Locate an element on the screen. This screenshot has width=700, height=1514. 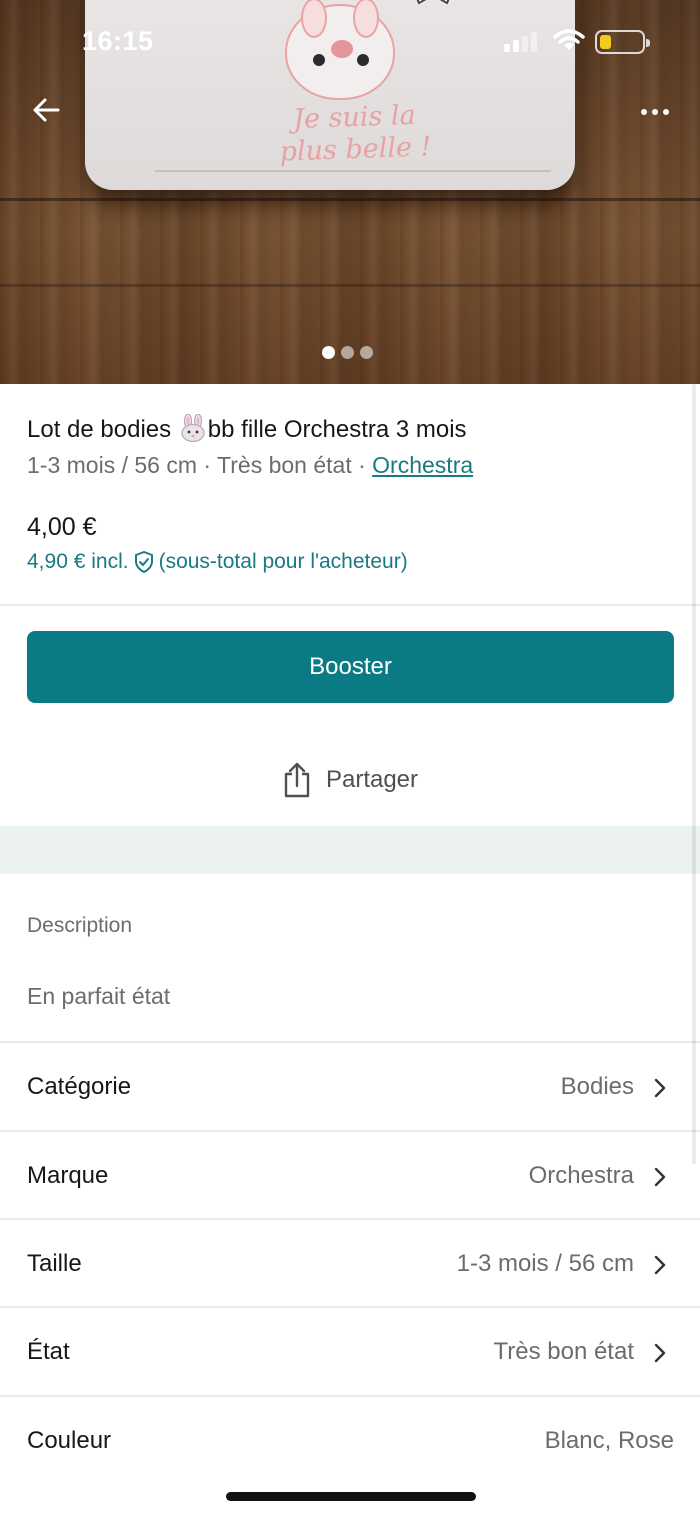
garment-print-text: Je suis la plus belle ! is located at coordinates (355, 133).